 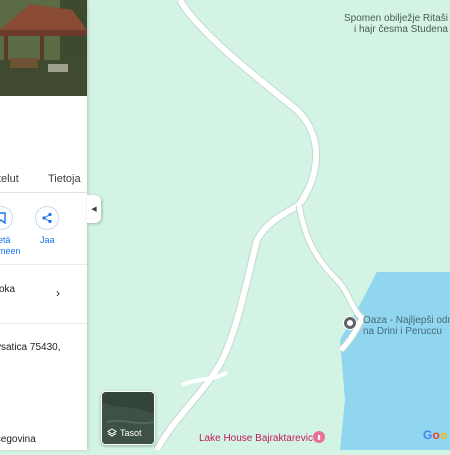 I want to click on share-button, so click(x=47, y=218).